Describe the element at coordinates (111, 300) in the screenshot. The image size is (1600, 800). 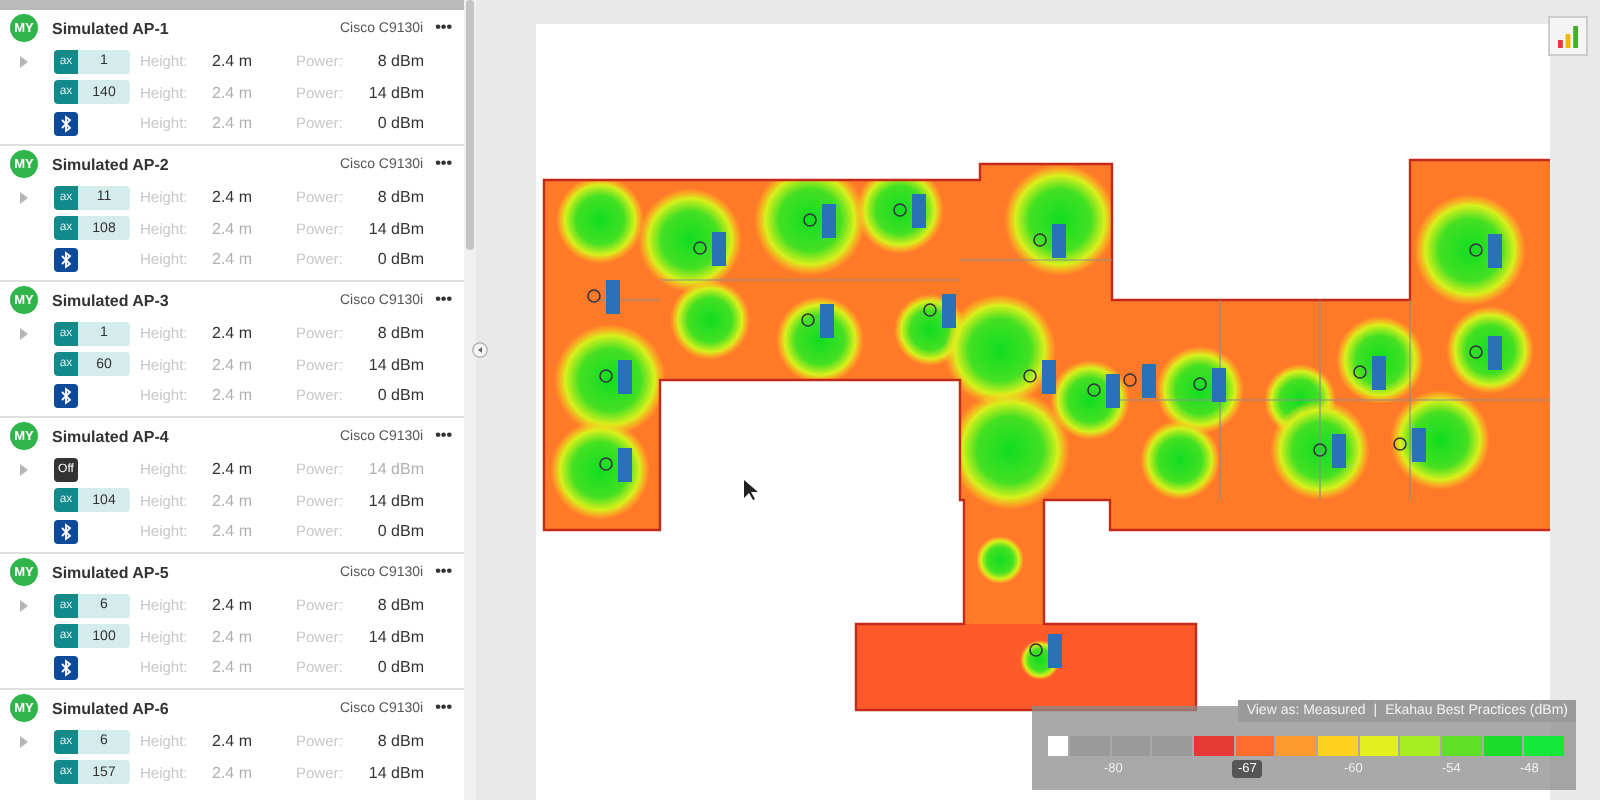
I see `ap-name: Simulated AP-3` at that location.